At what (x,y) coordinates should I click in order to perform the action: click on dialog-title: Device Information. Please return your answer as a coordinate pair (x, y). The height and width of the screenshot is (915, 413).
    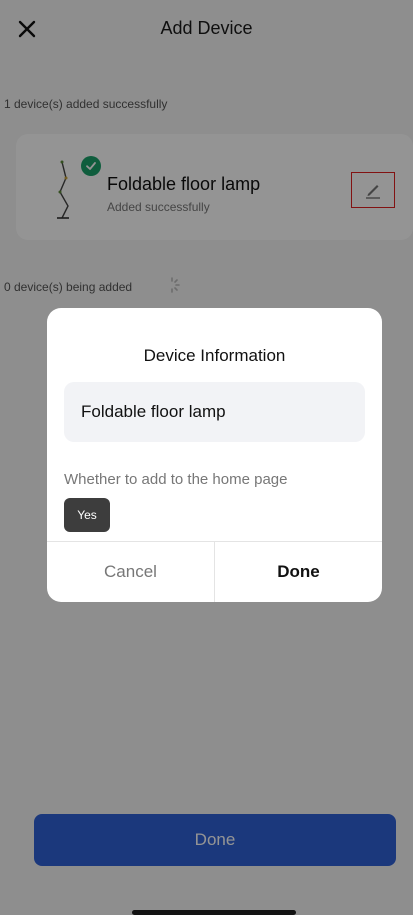
    Looking at the image, I should click on (214, 355).